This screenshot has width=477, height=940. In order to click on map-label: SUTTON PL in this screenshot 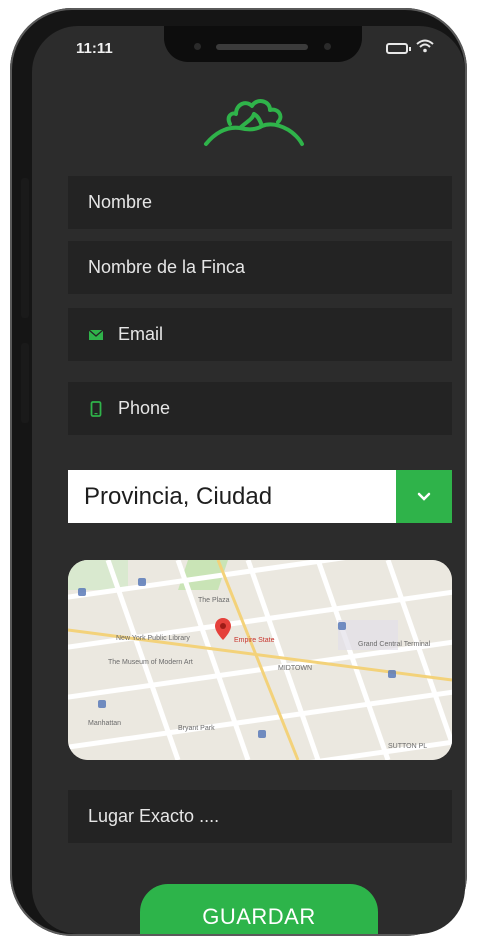, I will do `click(407, 746)`.